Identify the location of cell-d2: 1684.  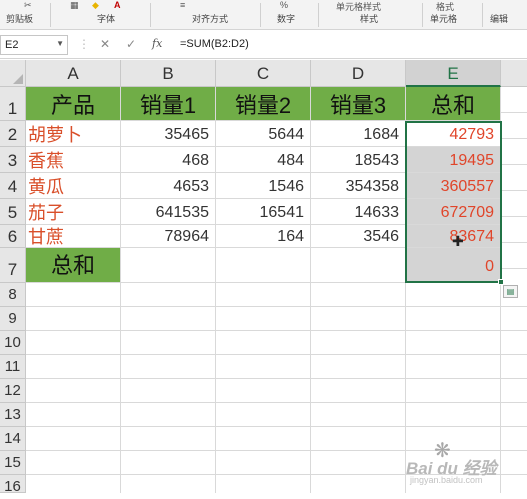
(358, 134).